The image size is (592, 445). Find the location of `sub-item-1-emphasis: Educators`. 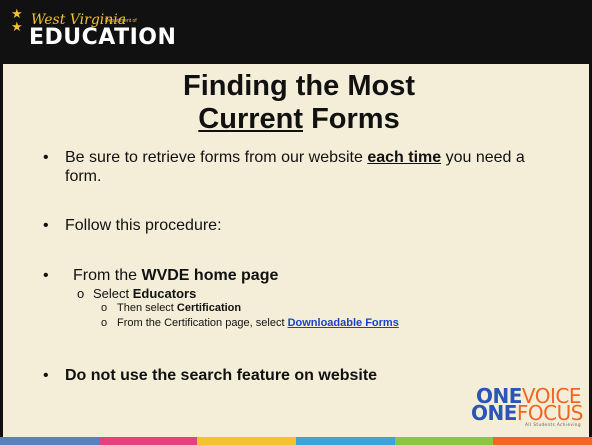

sub-item-1-emphasis: Educators is located at coordinates (164, 293).